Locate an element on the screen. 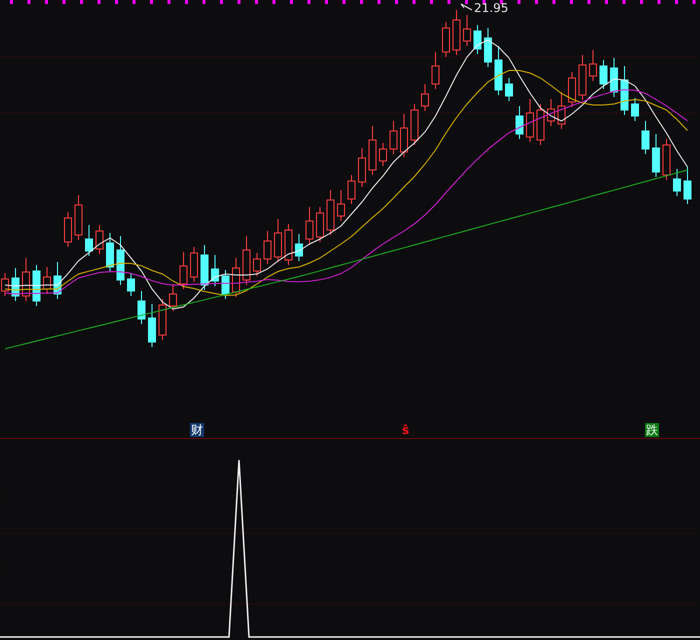  signal-marker: 财 is located at coordinates (197, 430).